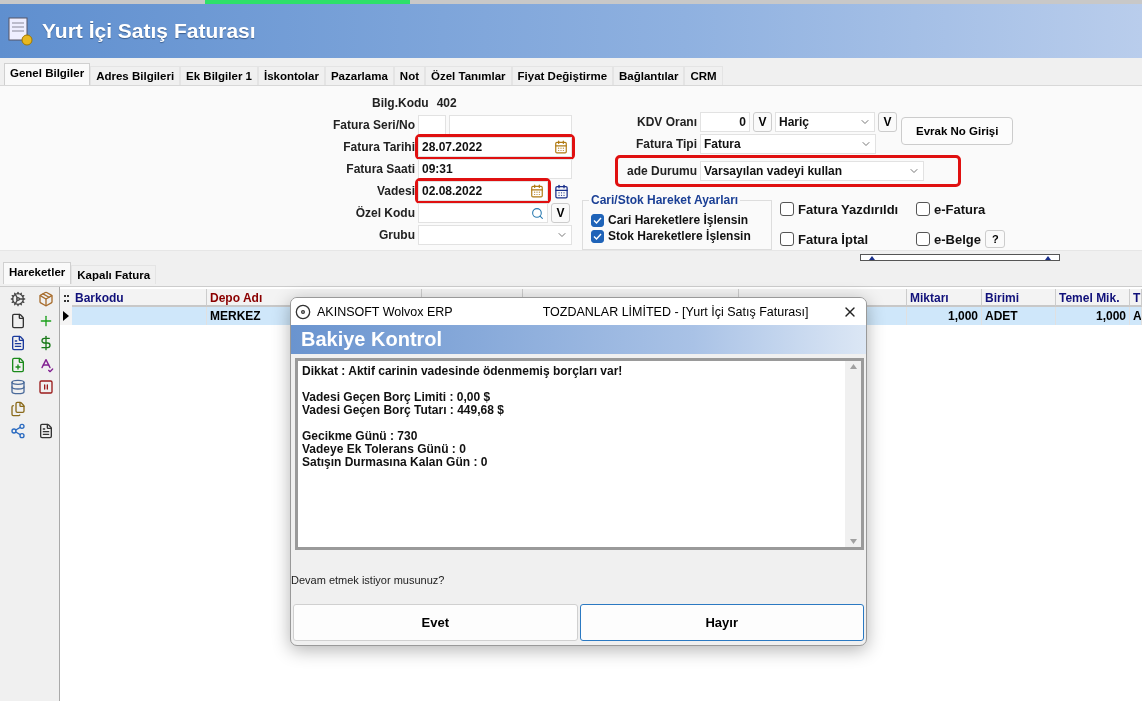 The height and width of the screenshot is (701, 1142). Describe the element at coordinates (384, 213) in the screenshot. I see `field-label: Özel Kodu` at that location.